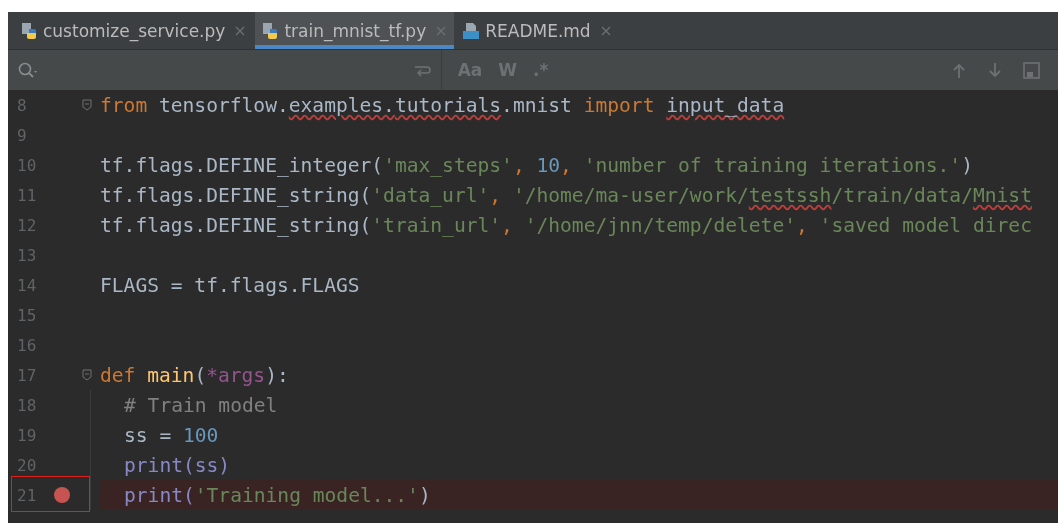 This screenshot has width=1058, height=523. Describe the element at coordinates (27, 375) in the screenshot. I see `line-number: 17` at that location.